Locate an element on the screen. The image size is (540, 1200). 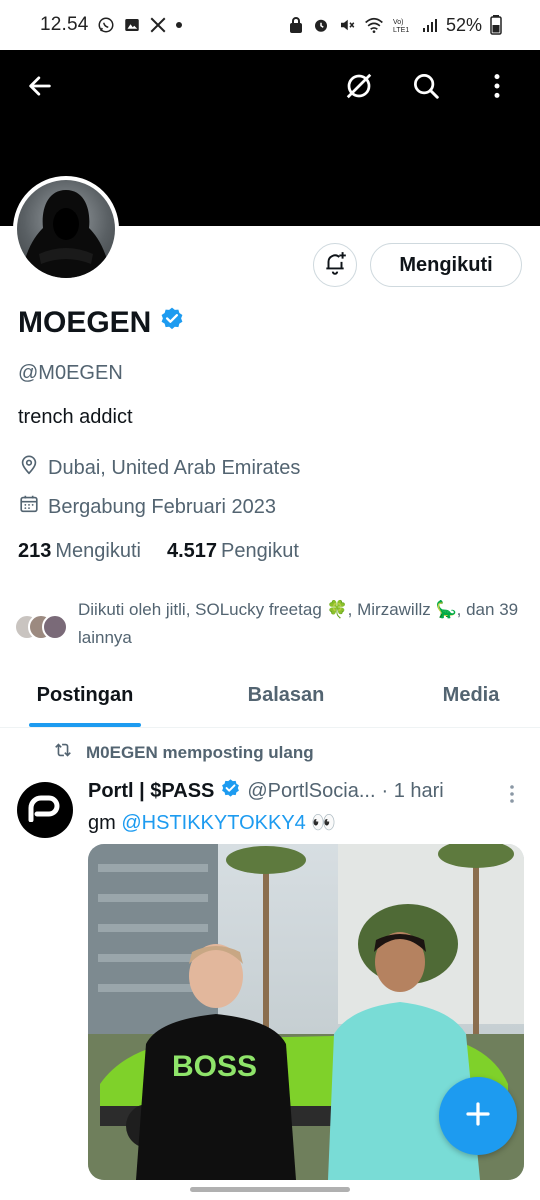
more-vertical-icon is located at coordinates (497, 86).